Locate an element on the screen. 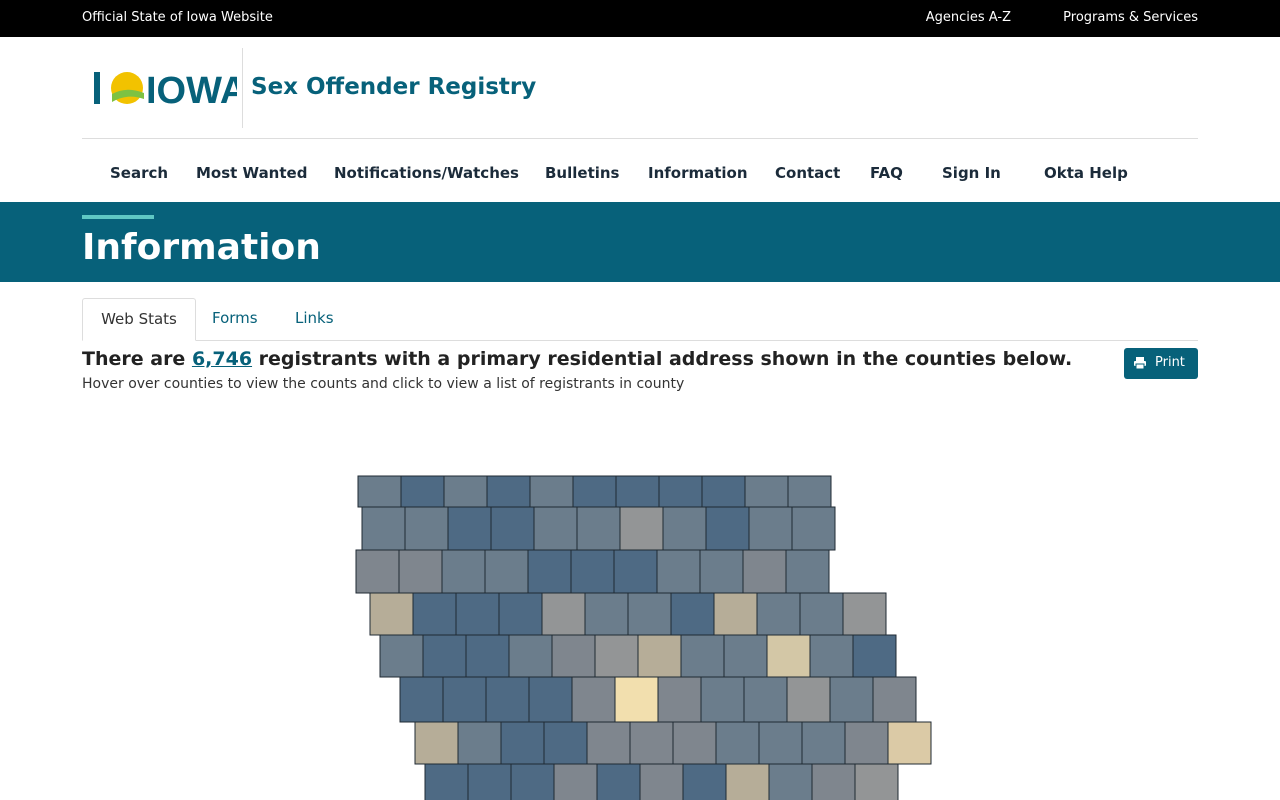  nav-notifications-watches: Notifications/Watches is located at coordinates (426, 173).